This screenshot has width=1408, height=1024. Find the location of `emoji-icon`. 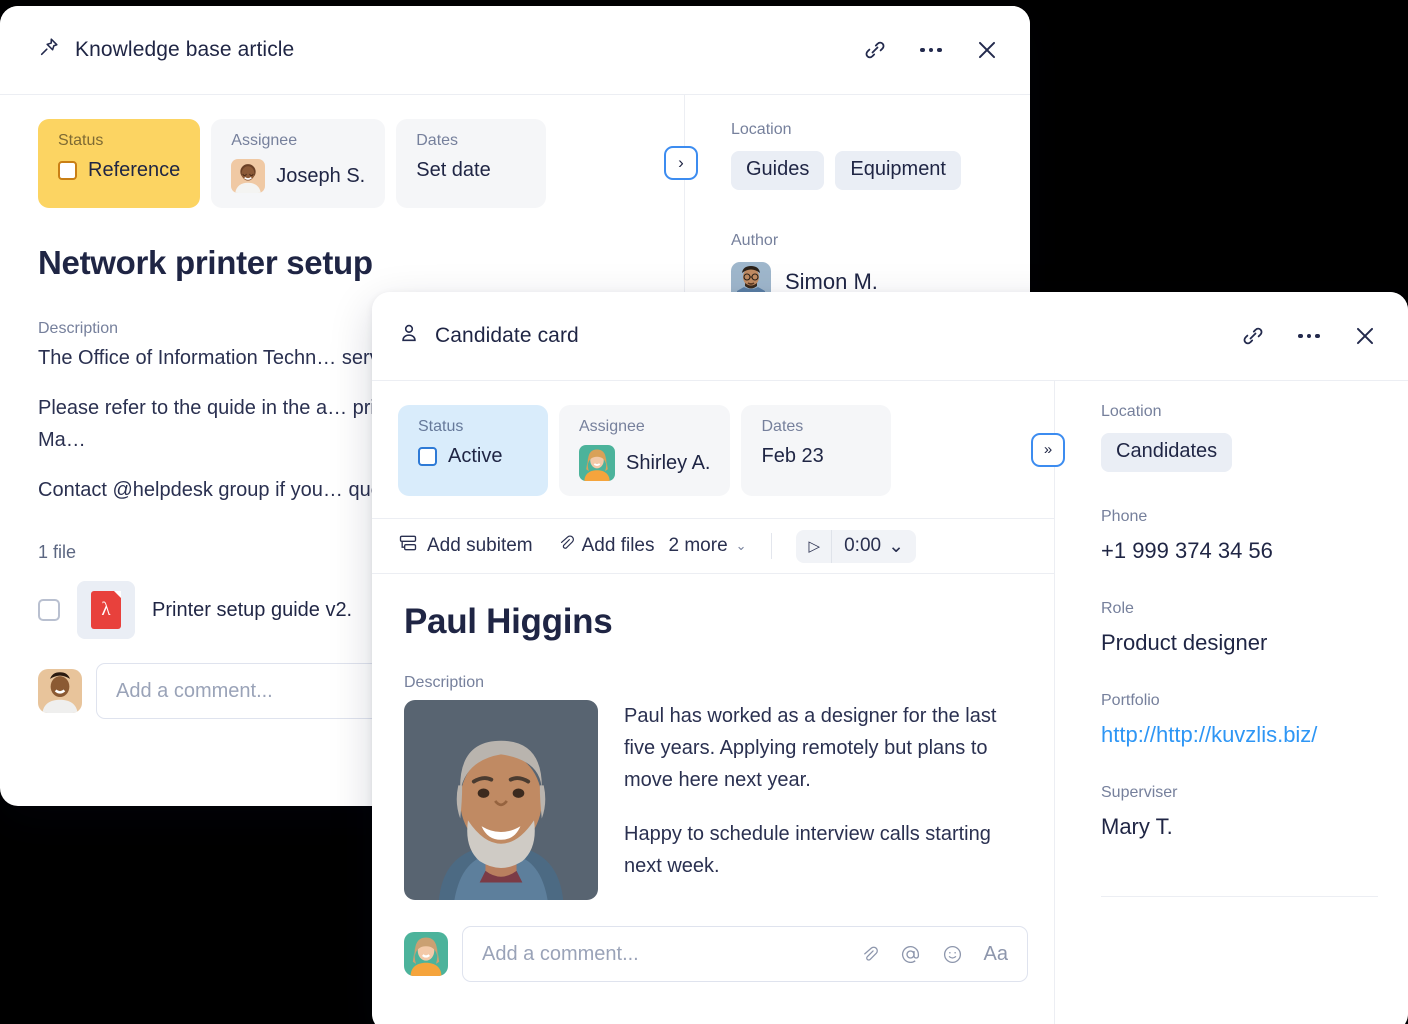

emoji-icon is located at coordinates (952, 954).